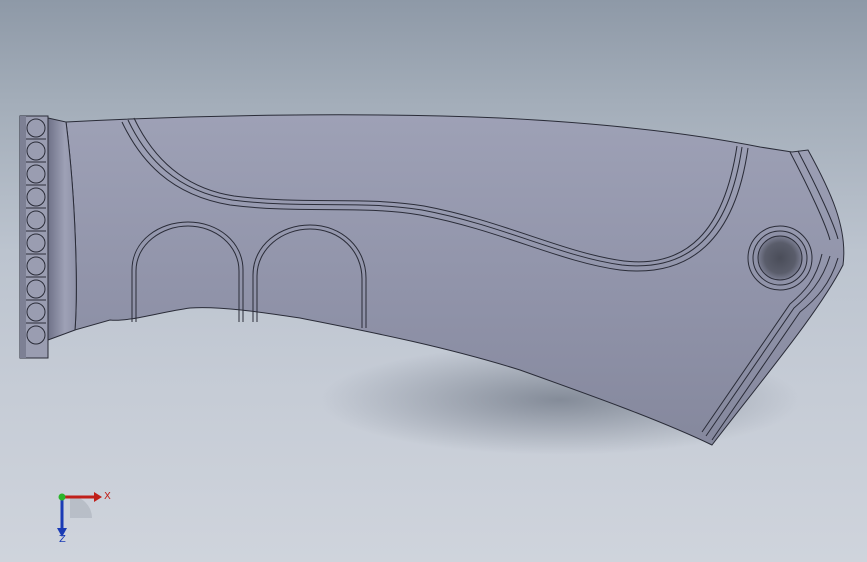  I want to click on triad-shadow, so click(81, 507).